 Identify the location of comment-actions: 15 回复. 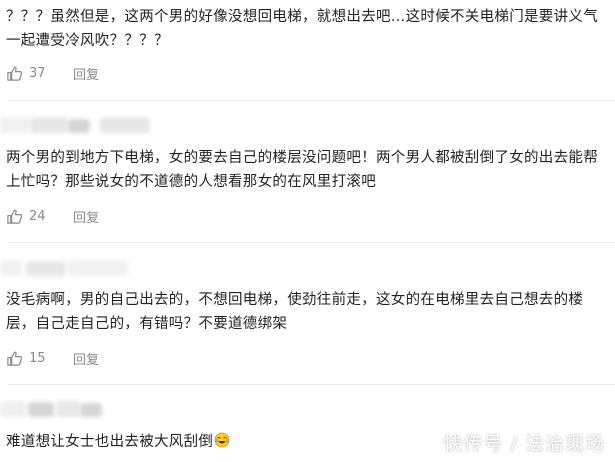
(52, 358).